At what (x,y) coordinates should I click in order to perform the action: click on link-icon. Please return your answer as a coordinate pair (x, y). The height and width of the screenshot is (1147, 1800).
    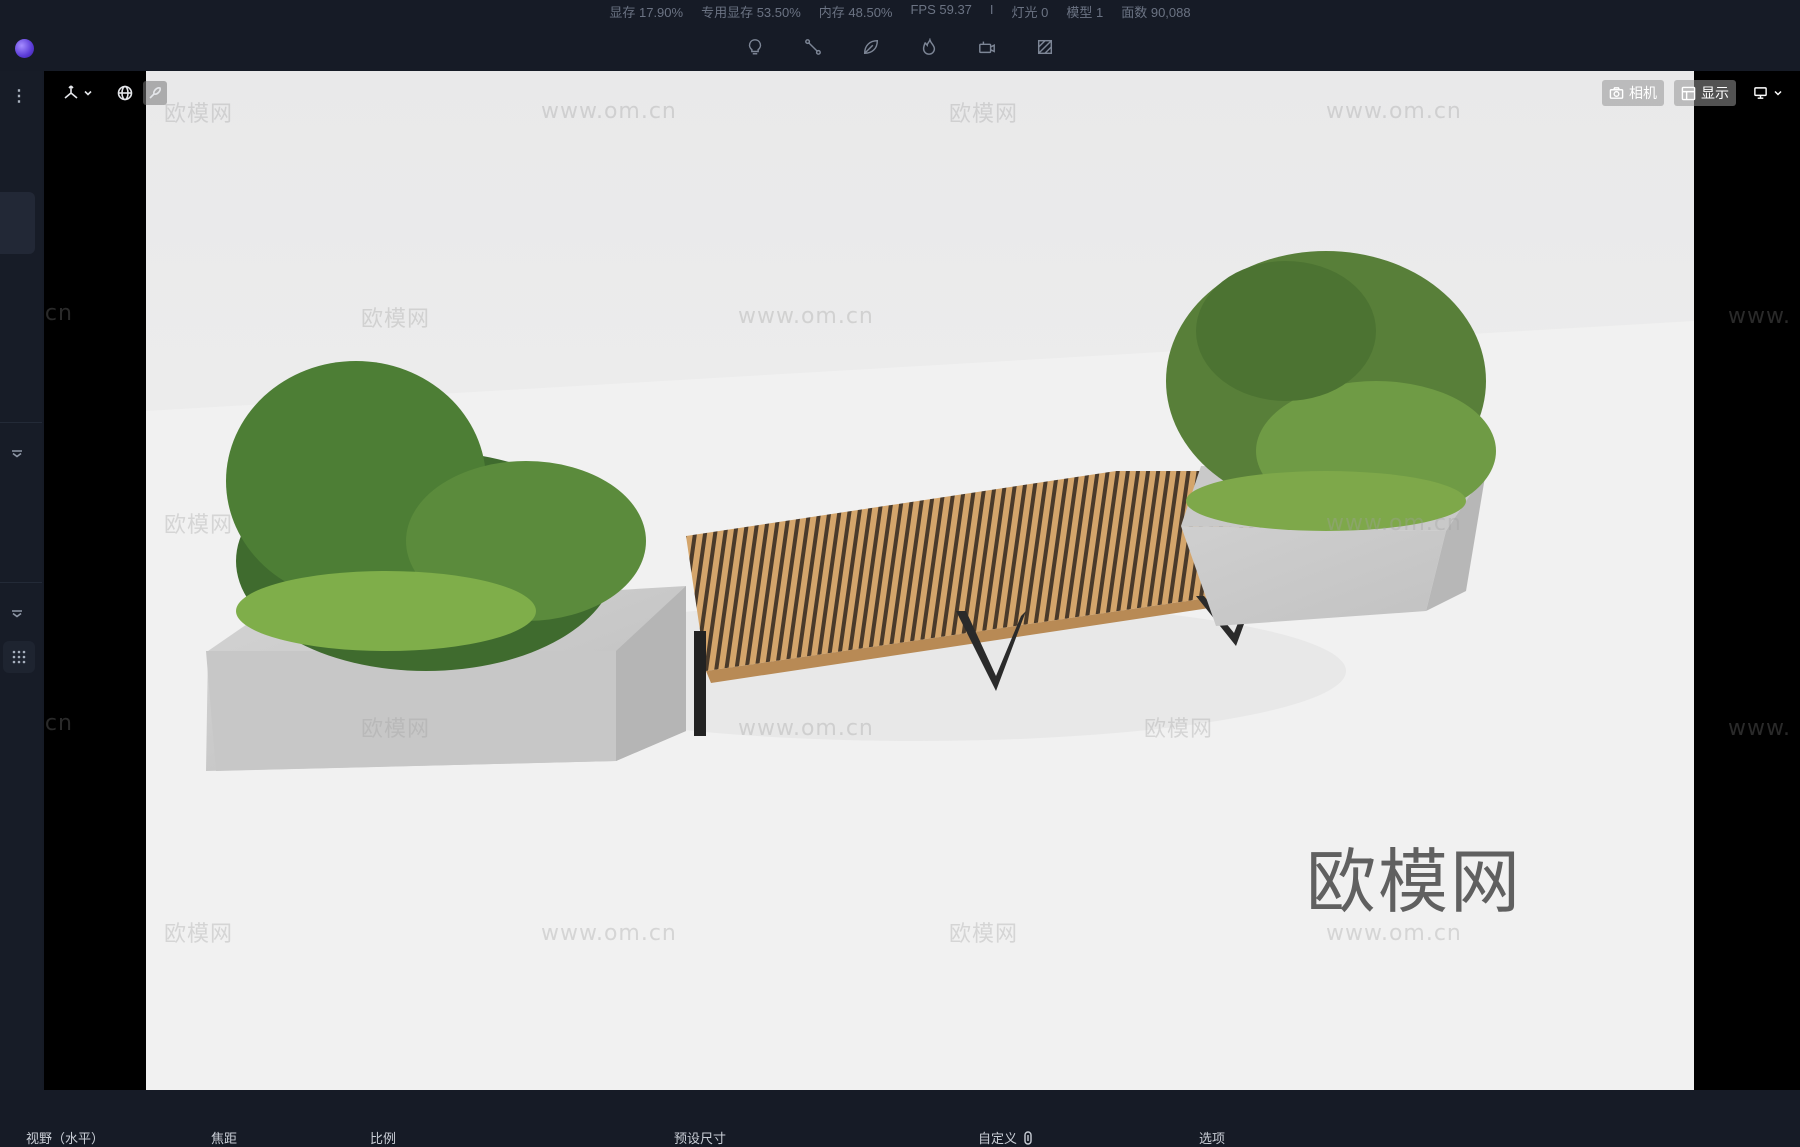
    Looking at the image, I should click on (1028, 1138).